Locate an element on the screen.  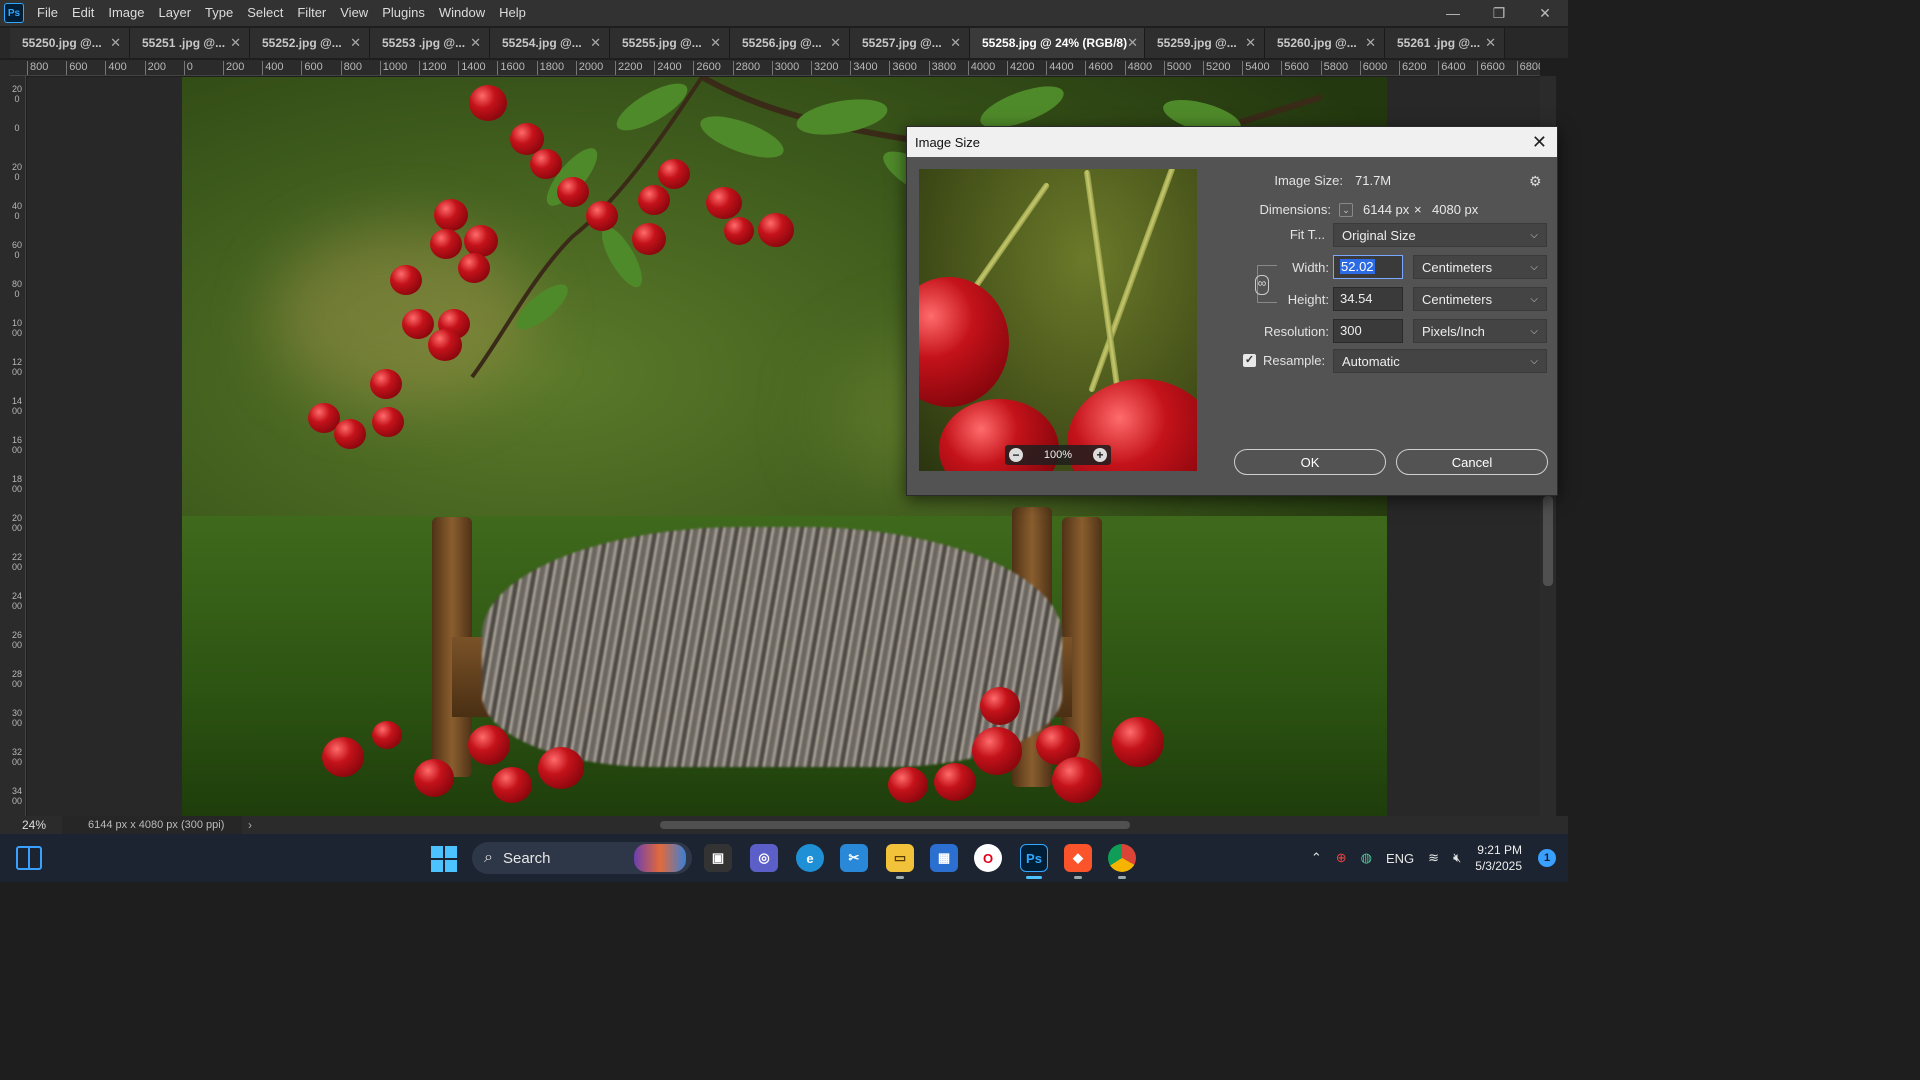
resolution-input: 300 is located at coordinates (1368, 331).